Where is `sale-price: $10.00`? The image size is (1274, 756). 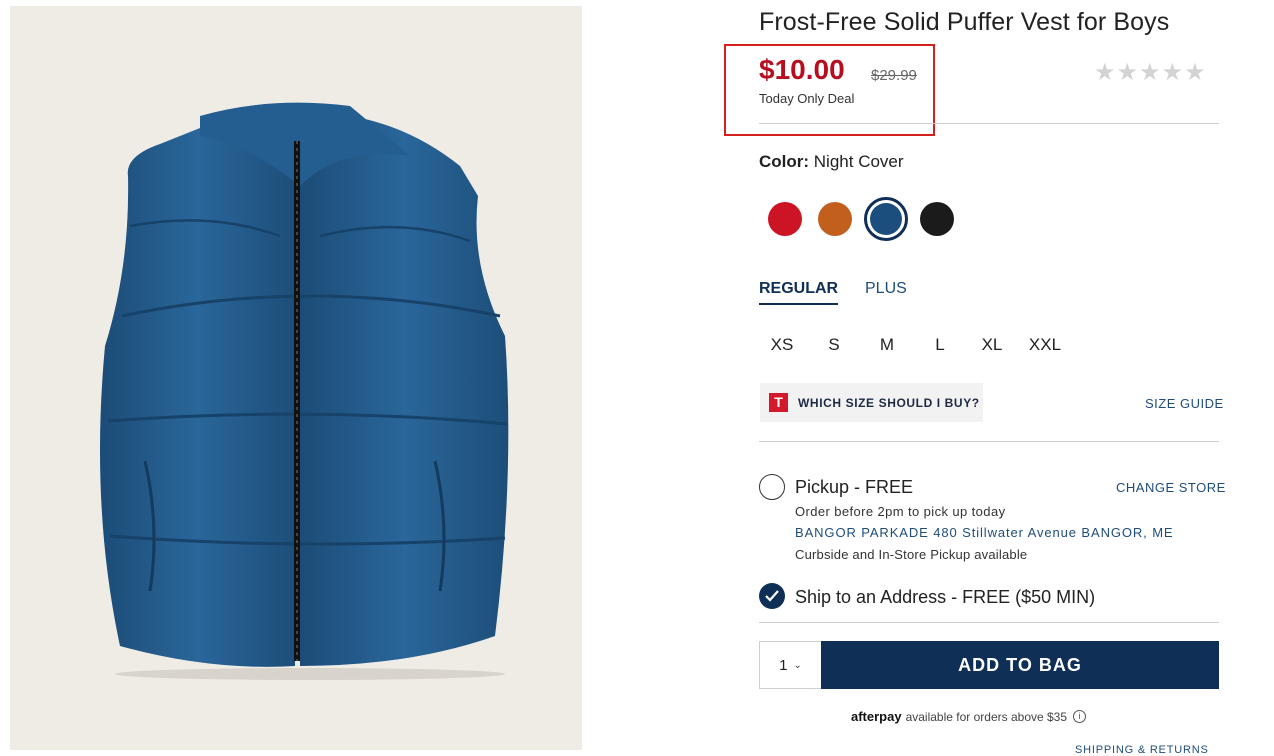 sale-price: $10.00 is located at coordinates (802, 69).